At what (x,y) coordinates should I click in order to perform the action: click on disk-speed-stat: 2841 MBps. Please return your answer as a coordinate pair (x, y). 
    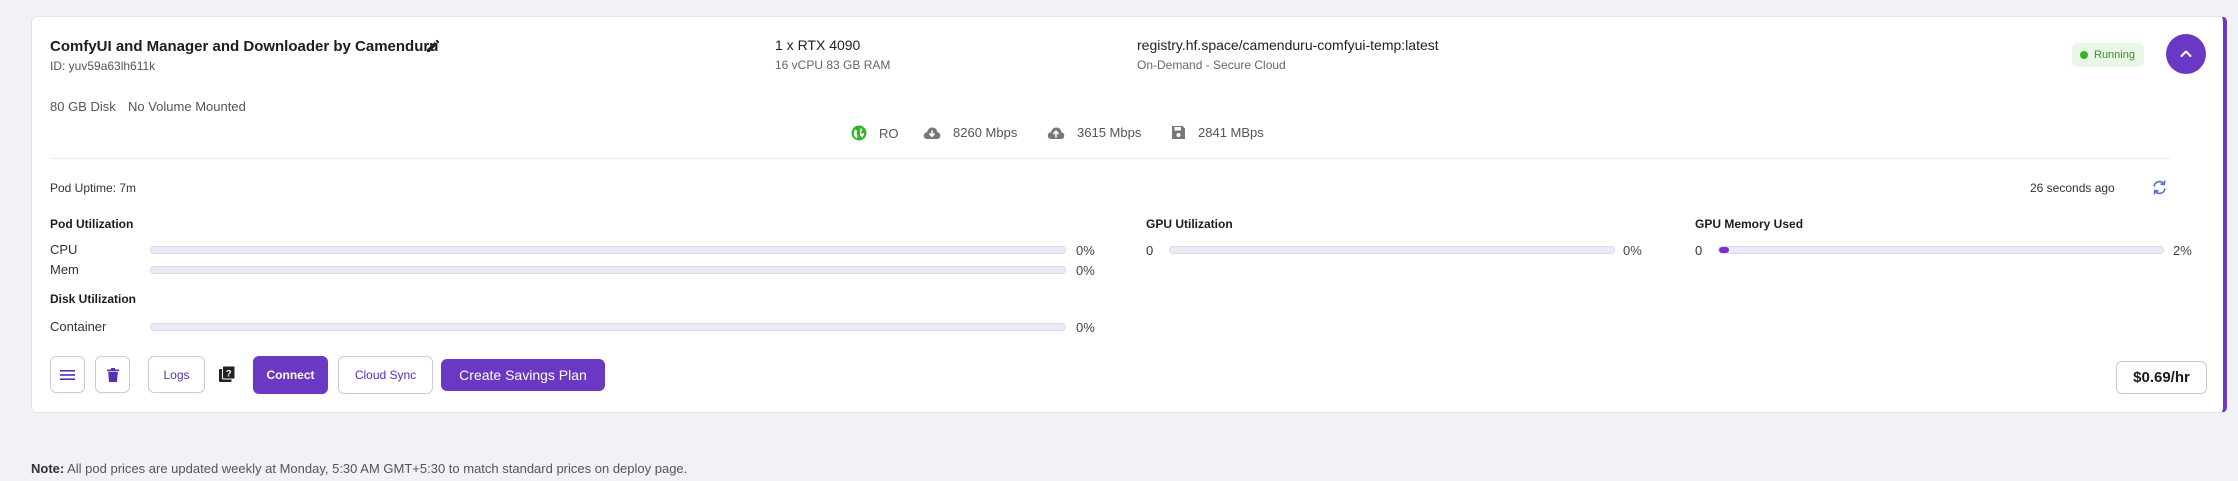
    Looking at the image, I should click on (1217, 132).